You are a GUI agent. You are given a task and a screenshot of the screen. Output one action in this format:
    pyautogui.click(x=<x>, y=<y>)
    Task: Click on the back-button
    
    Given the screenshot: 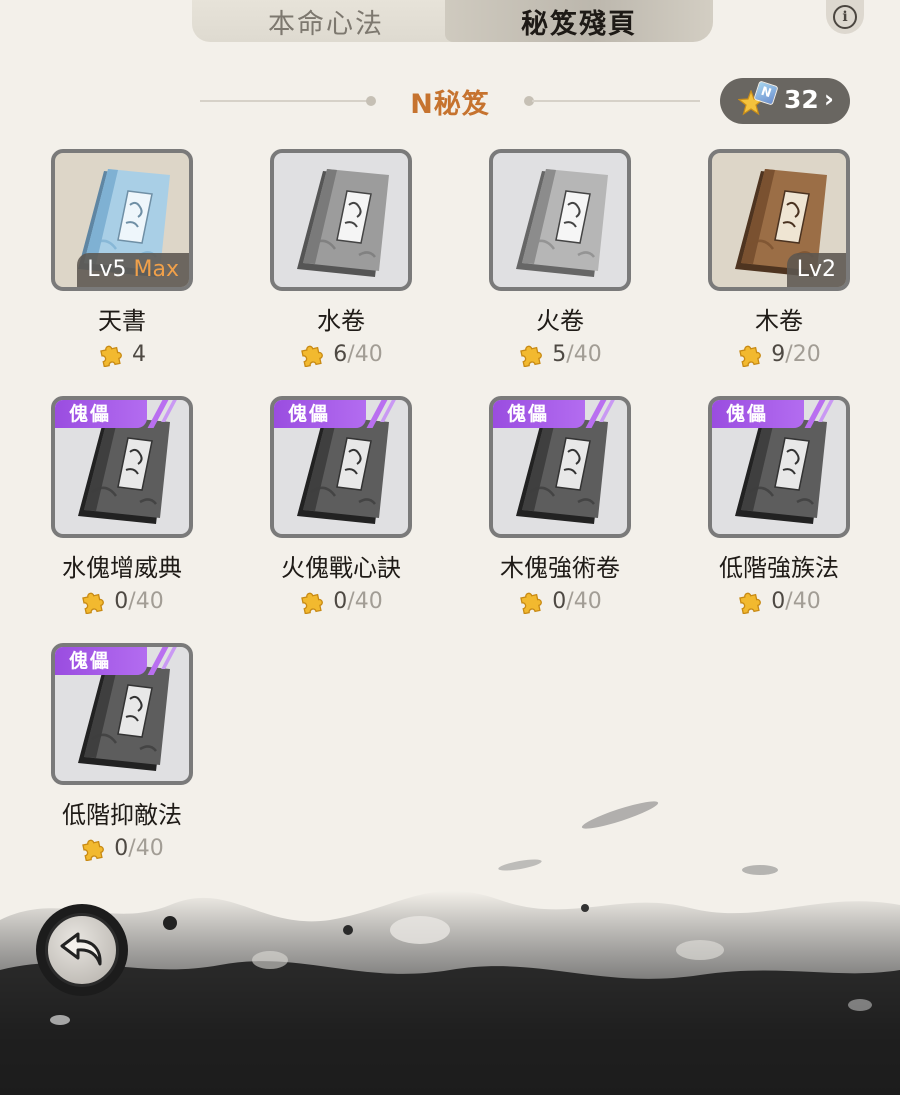 What is the action you would take?
    pyautogui.click(x=82, y=950)
    